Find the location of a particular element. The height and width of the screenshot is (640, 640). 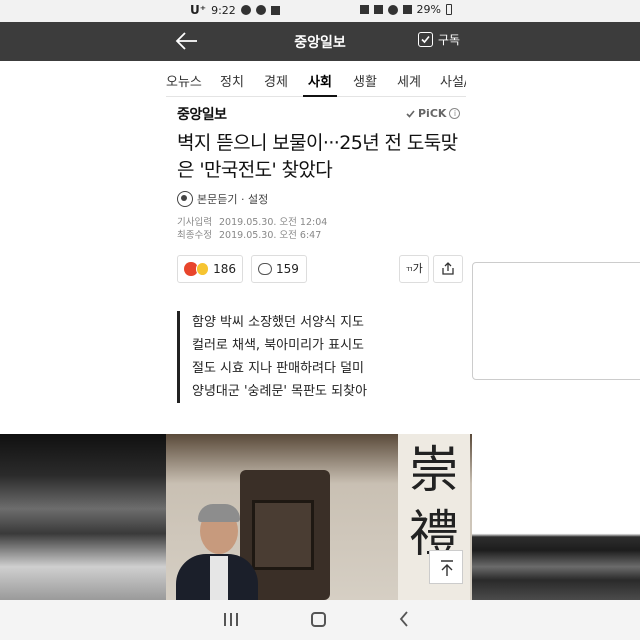

mute-icon is located at coordinates (378, 9).